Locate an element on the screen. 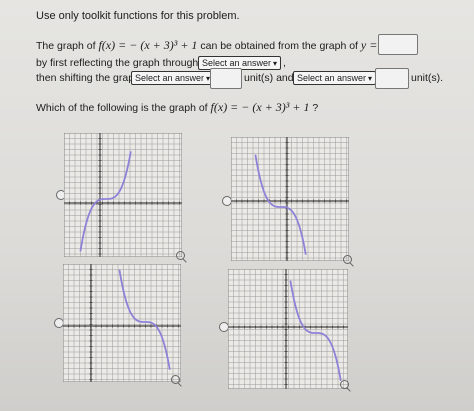 The height and width of the screenshot is (411, 474). option-c-graph is located at coordinates (122, 323).